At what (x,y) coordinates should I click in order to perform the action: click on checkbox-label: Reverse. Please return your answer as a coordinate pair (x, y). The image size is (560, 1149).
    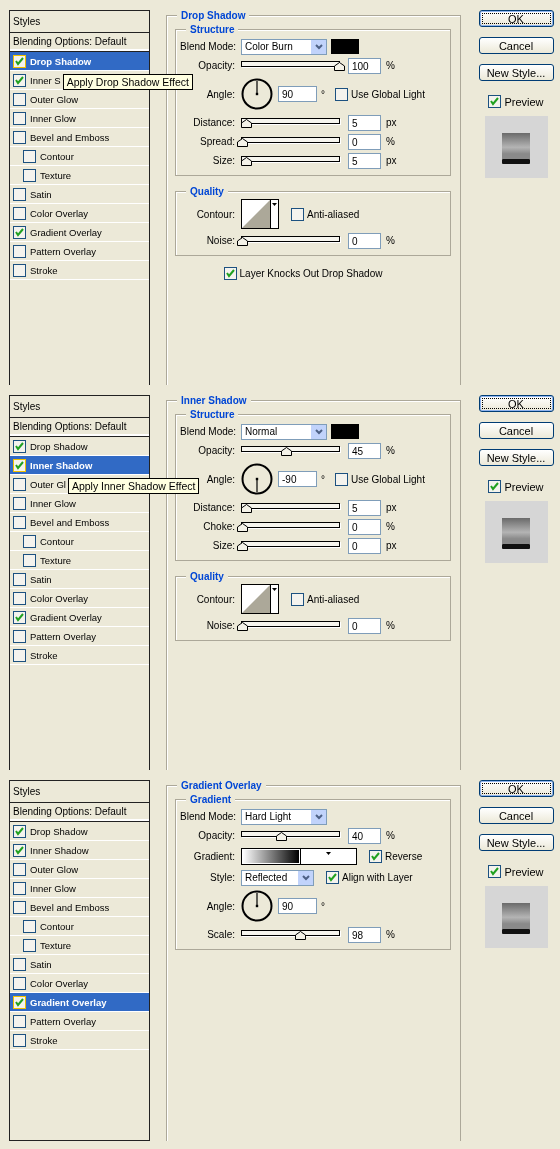
    Looking at the image, I should click on (404, 856).